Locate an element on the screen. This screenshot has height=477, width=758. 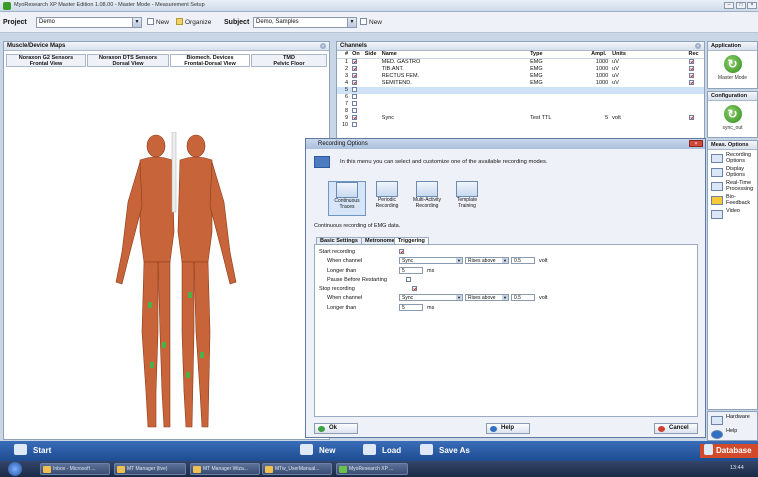
windows-start-icon is located at coordinates (15, 469).